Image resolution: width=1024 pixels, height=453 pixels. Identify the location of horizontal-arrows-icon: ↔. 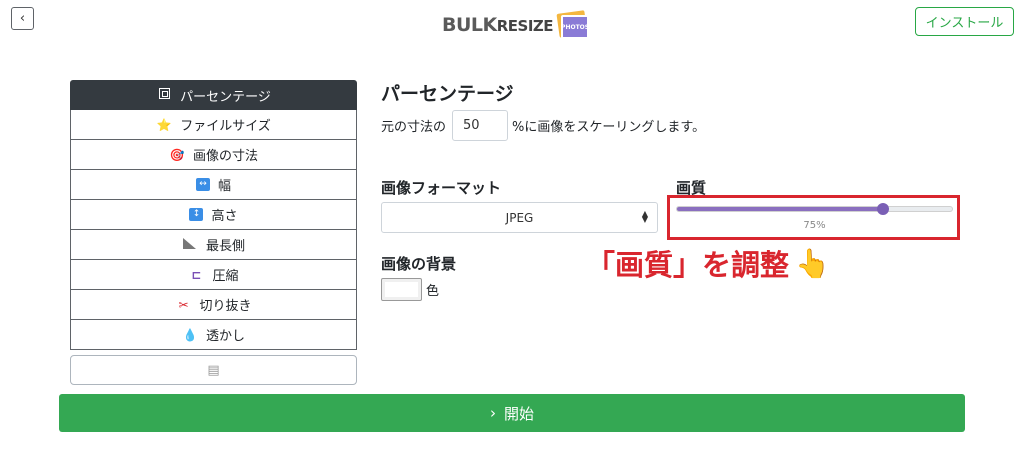
(202, 184).